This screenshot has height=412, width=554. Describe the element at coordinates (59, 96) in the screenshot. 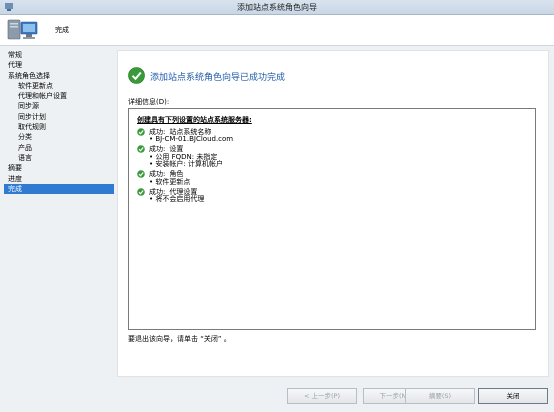

I see `sidebar-item: 代理和帐户设置` at that location.